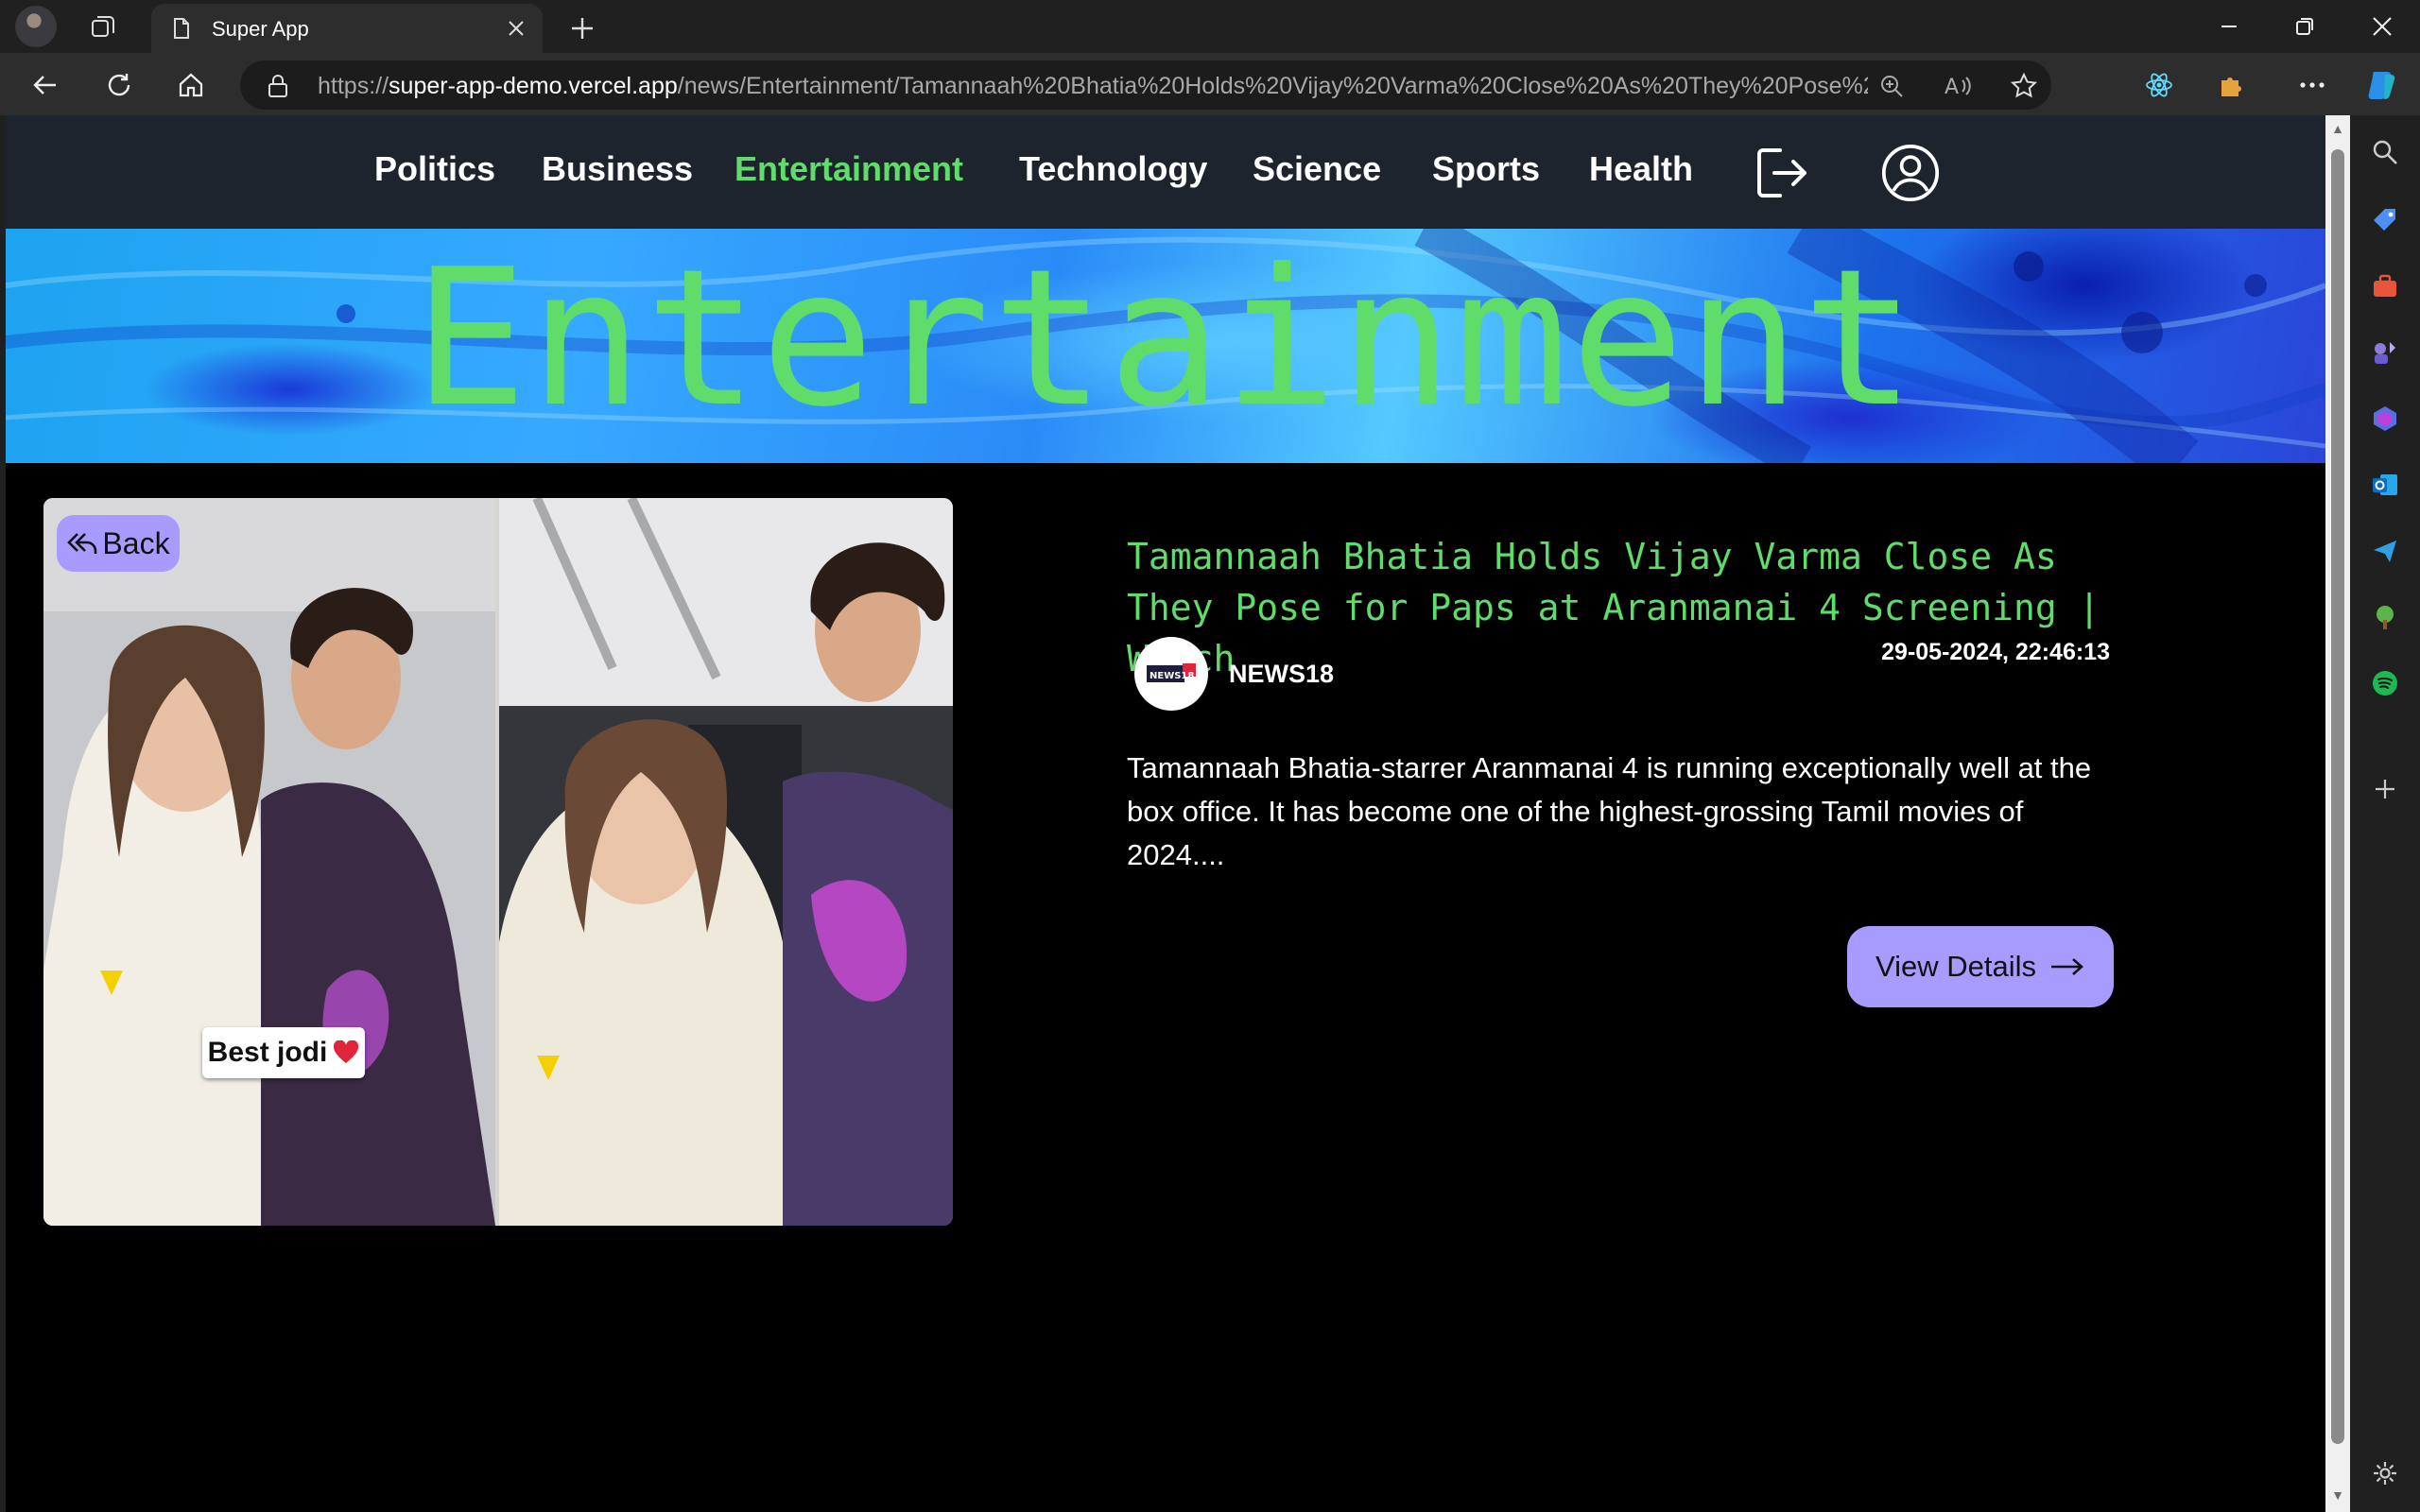  I want to click on browser-sidebar, so click(2385, 813).